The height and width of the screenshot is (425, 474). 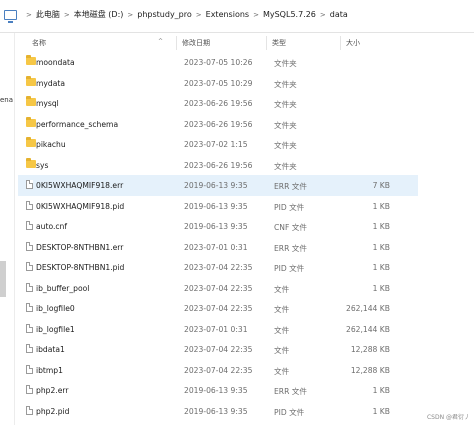 I want to click on file-row: ib_buffer_pool 2023-07-04 22:35 文件 1 KB, so click(x=218, y=288).